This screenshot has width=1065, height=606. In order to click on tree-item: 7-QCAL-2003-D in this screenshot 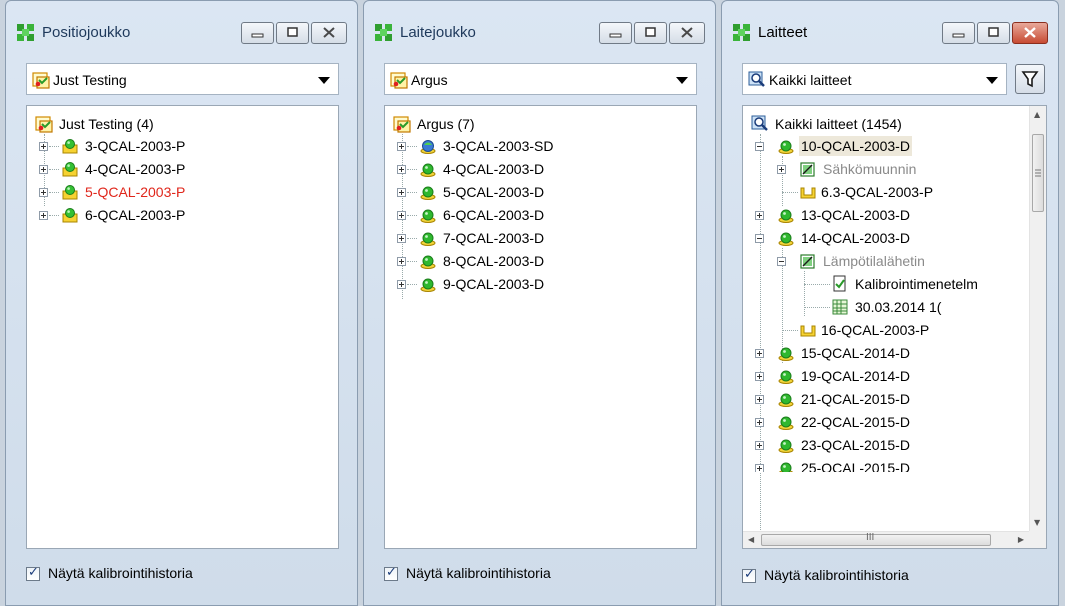, I will do `click(537, 238)`.